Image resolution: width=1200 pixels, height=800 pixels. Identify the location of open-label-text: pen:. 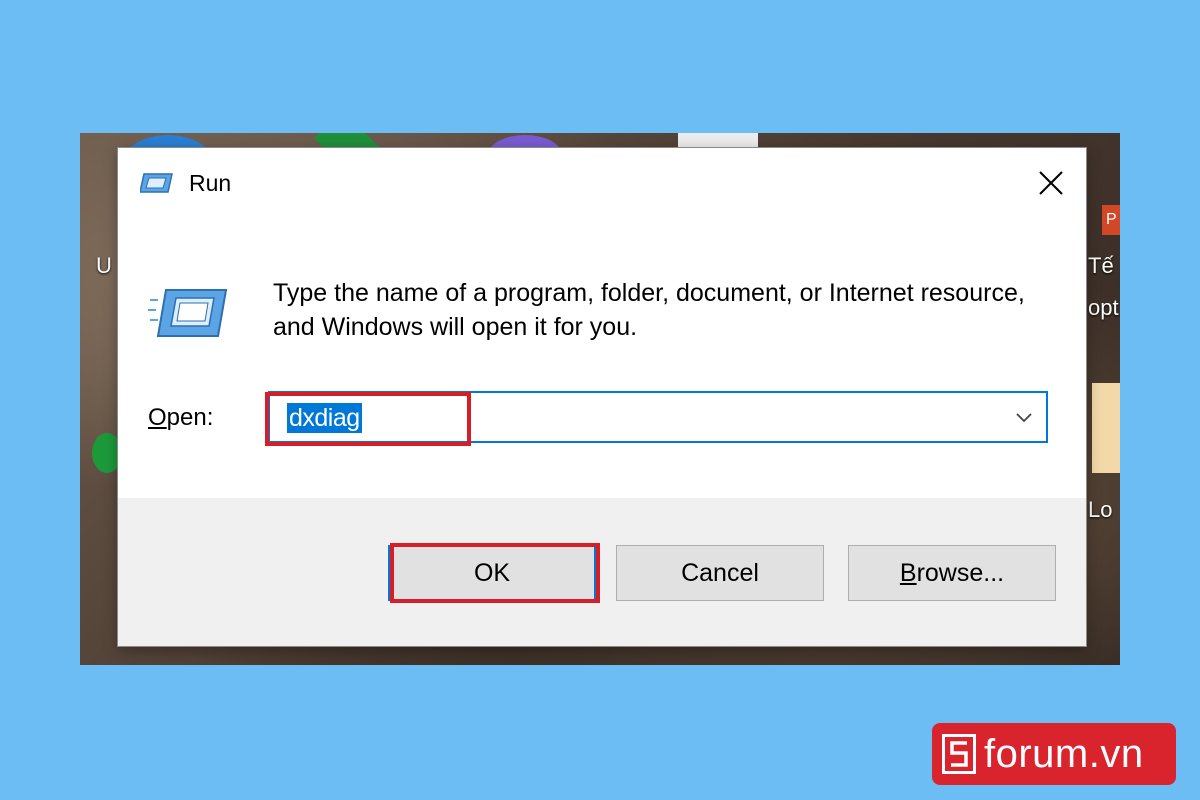
(190, 417).